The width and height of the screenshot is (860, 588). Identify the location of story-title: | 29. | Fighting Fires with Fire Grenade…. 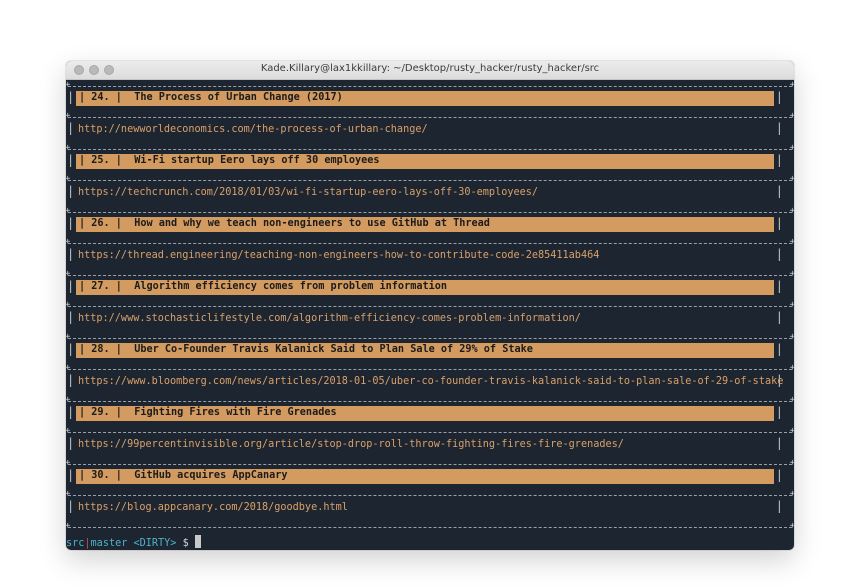
(208, 412).